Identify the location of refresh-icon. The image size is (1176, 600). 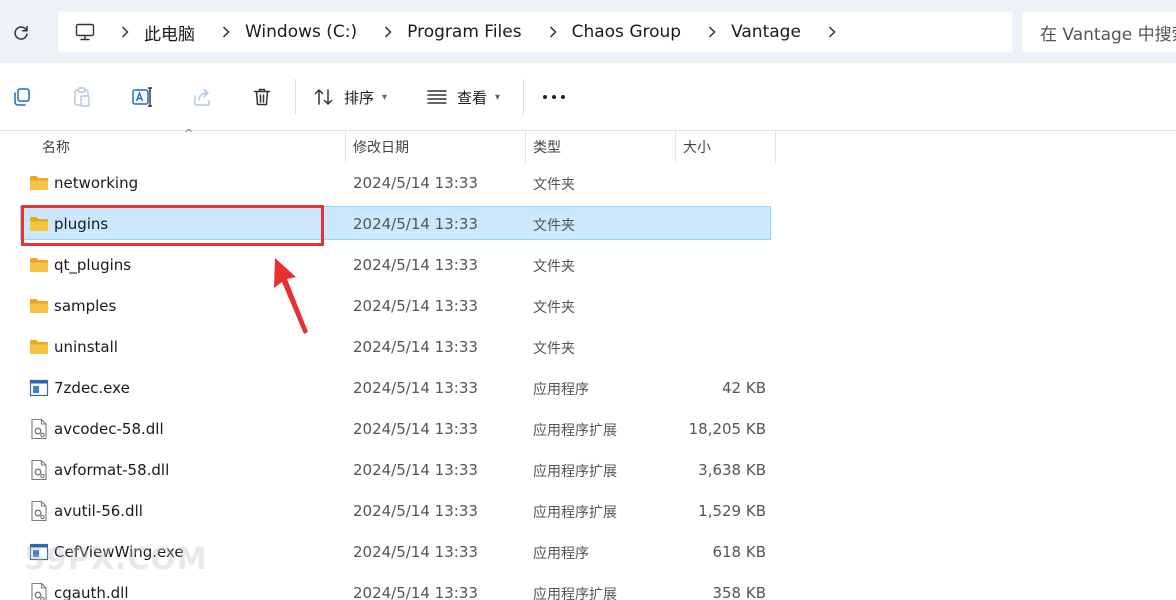
(21, 33).